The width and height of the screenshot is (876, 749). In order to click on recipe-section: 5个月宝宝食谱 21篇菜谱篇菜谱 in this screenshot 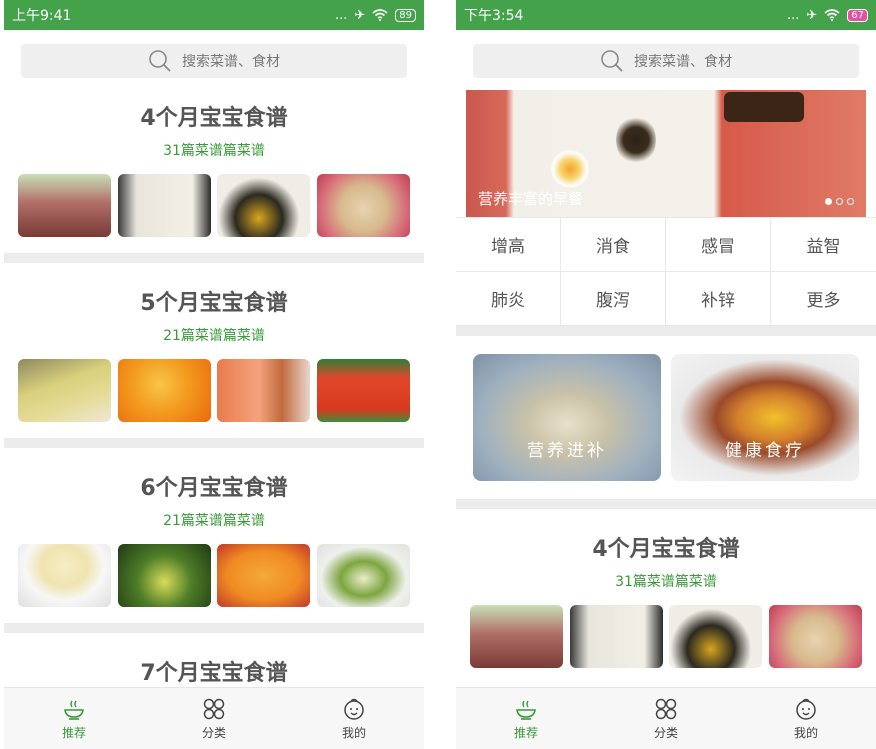, I will do `click(214, 353)`.